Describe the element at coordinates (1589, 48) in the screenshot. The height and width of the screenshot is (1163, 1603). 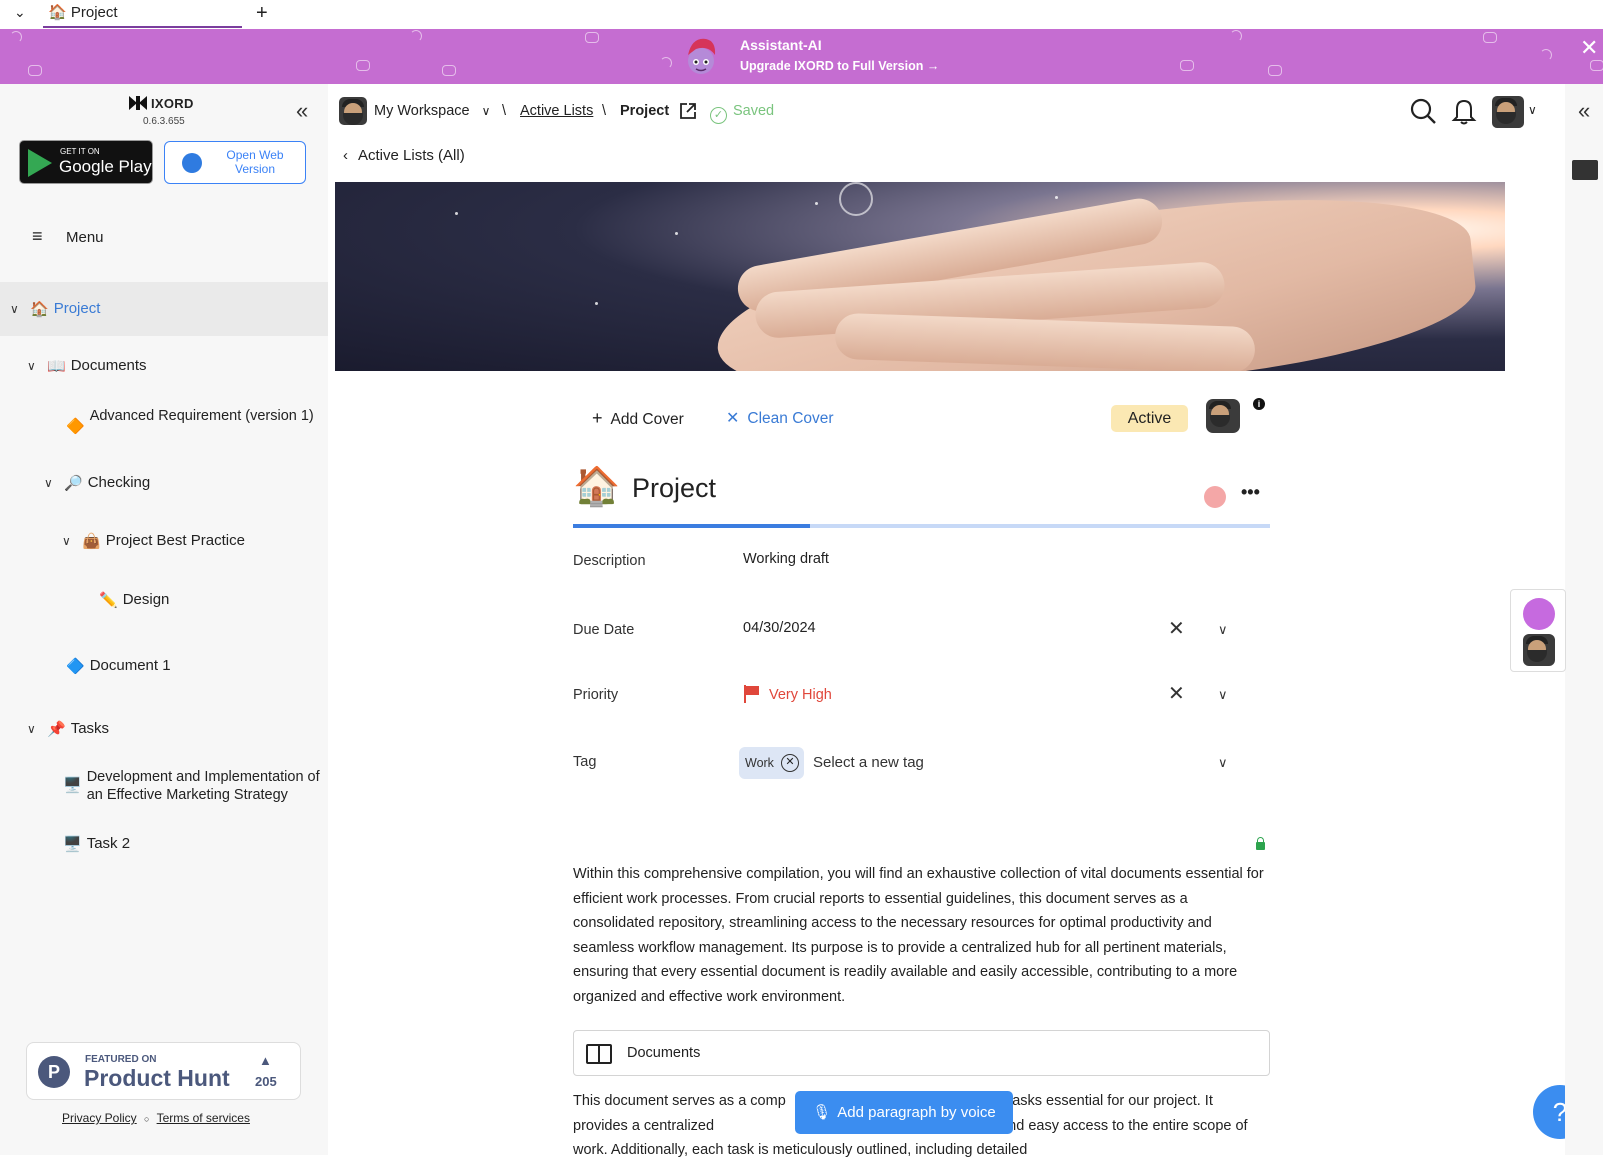
I see `close-icon: ✕` at that location.